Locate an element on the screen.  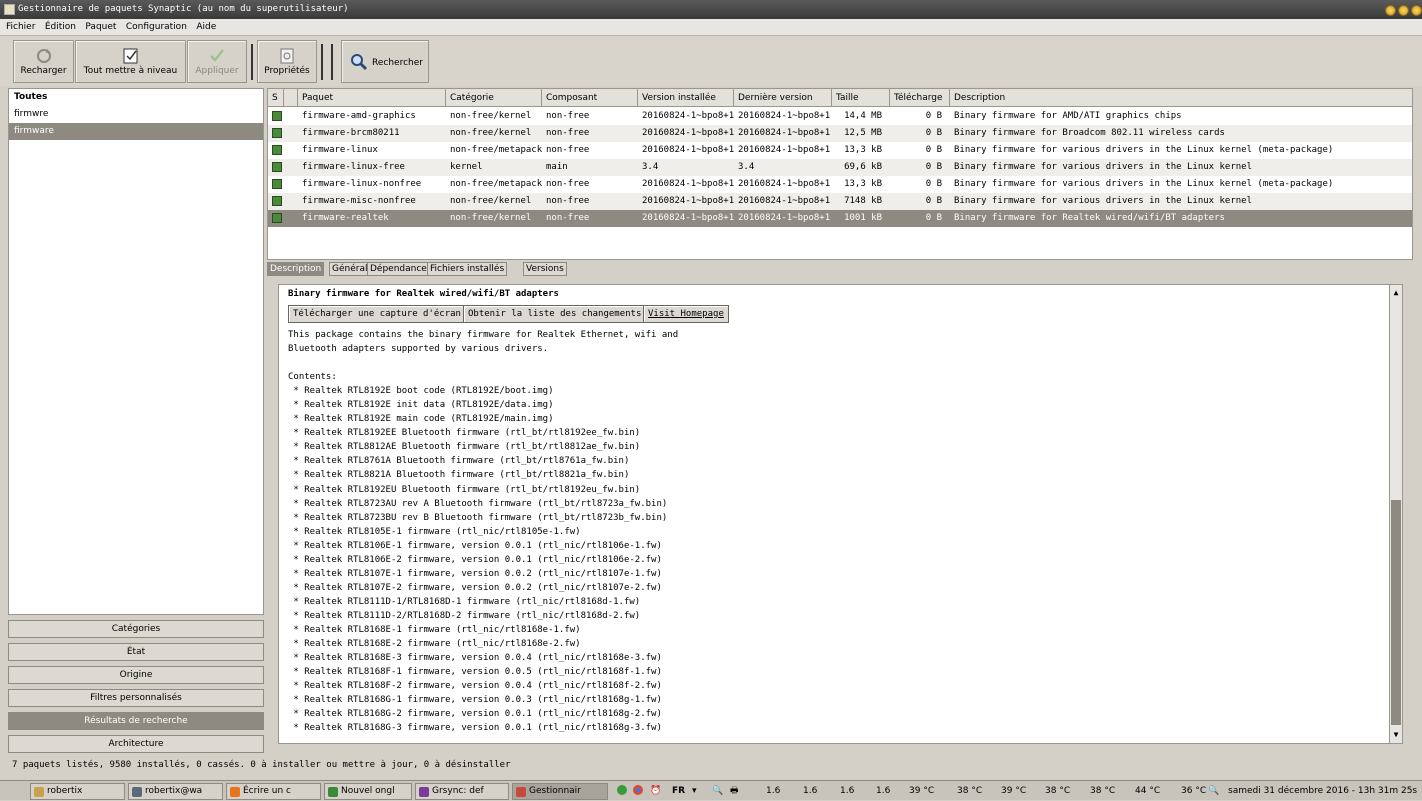
scroll-up-arrow-icon: ▲ is located at coordinates (1396, 293).